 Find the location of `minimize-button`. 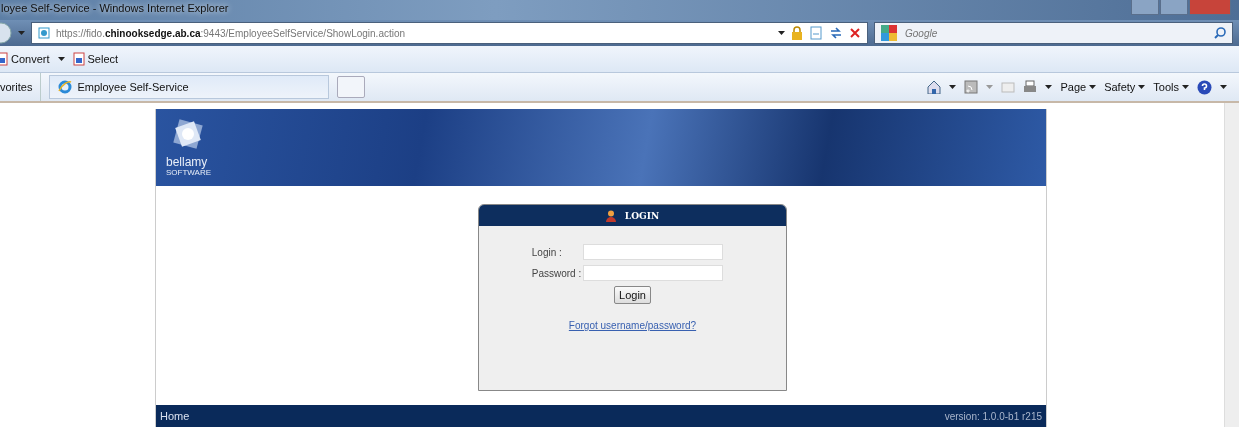

minimize-button is located at coordinates (1145, 7).